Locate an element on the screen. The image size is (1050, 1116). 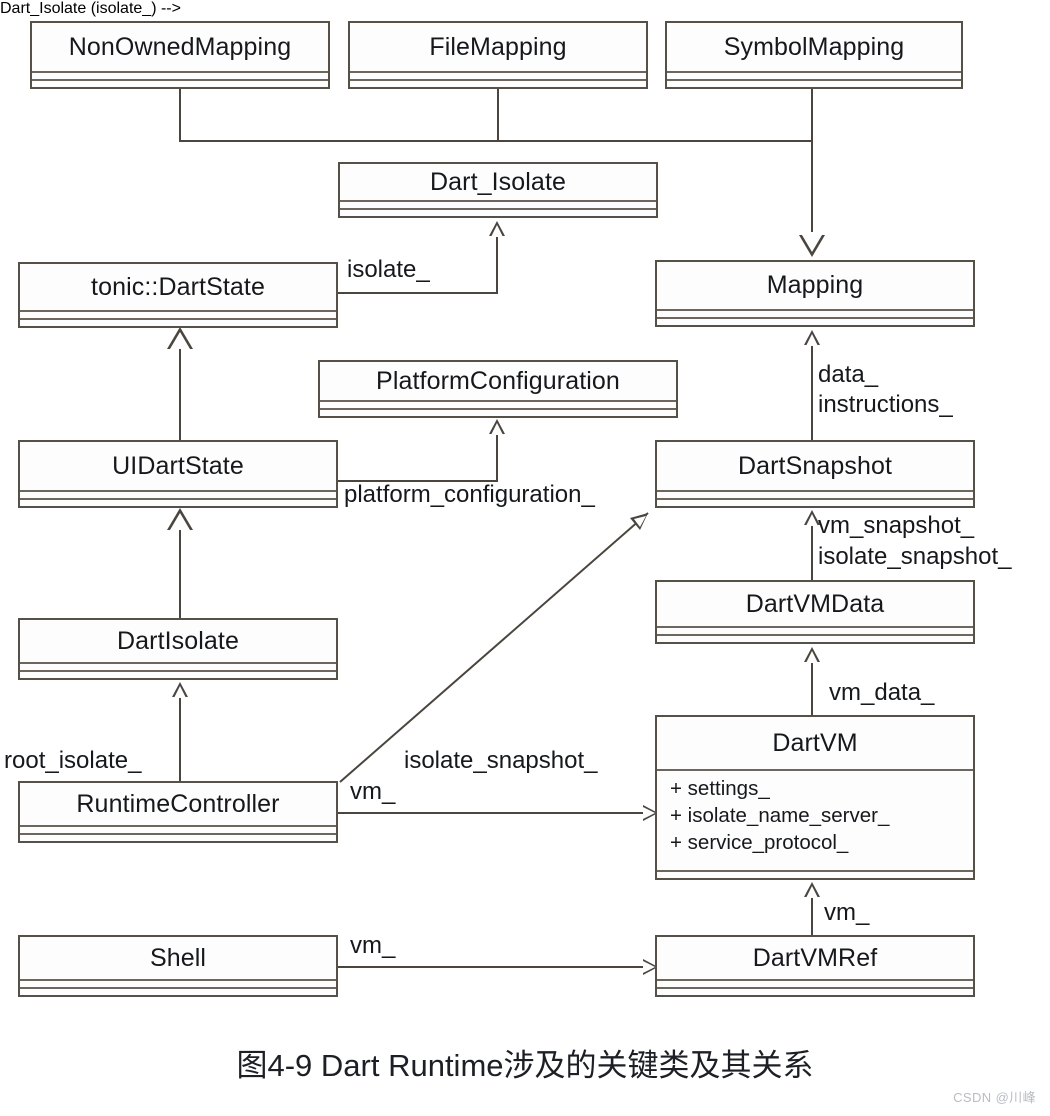
class-box-filemapping: FileMapping is located at coordinates (498, 55).